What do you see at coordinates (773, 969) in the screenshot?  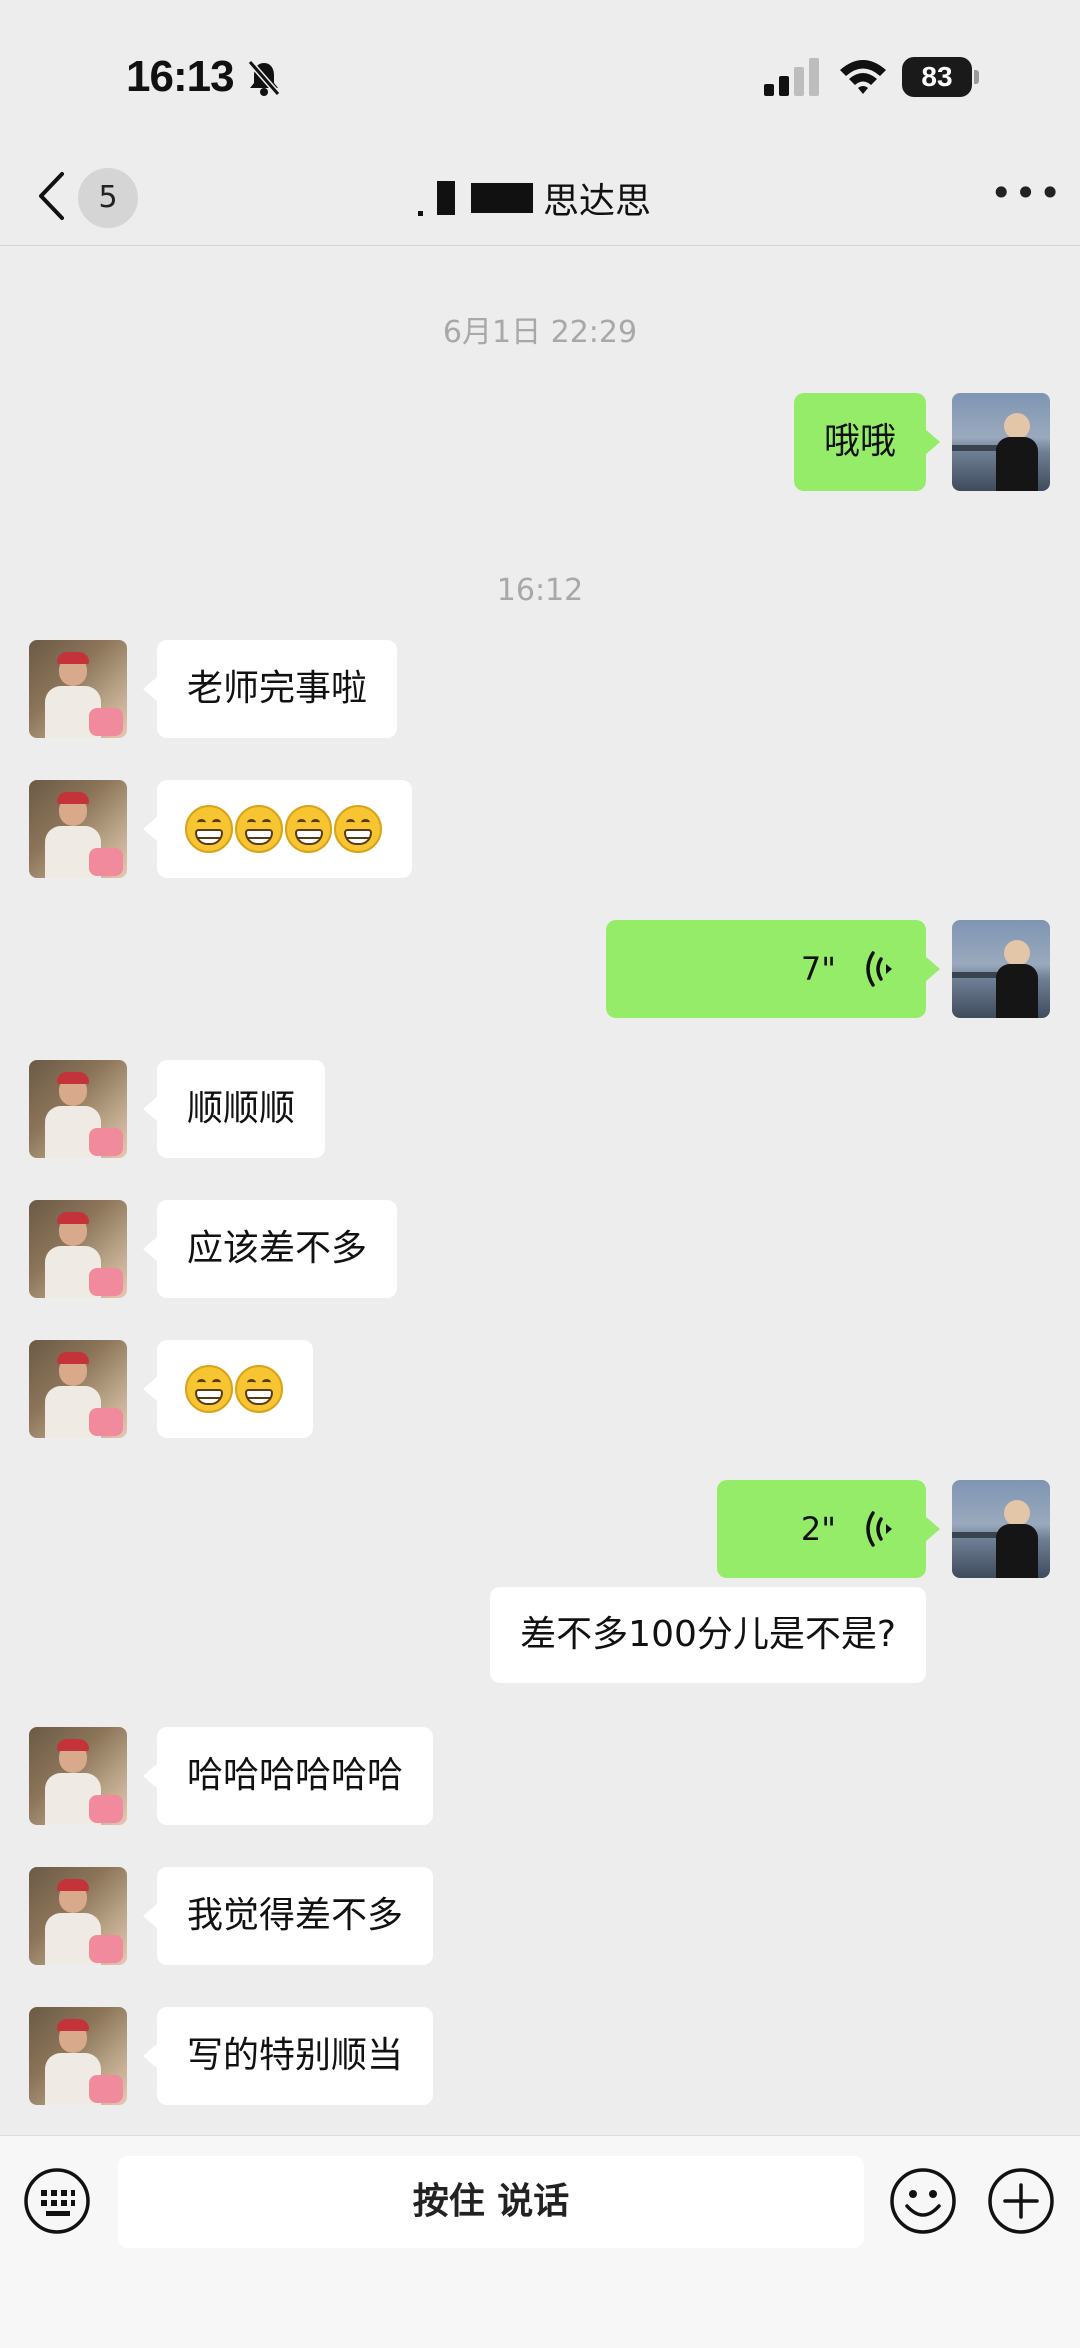 I see `voice-message-bubble: 7"` at bounding box center [773, 969].